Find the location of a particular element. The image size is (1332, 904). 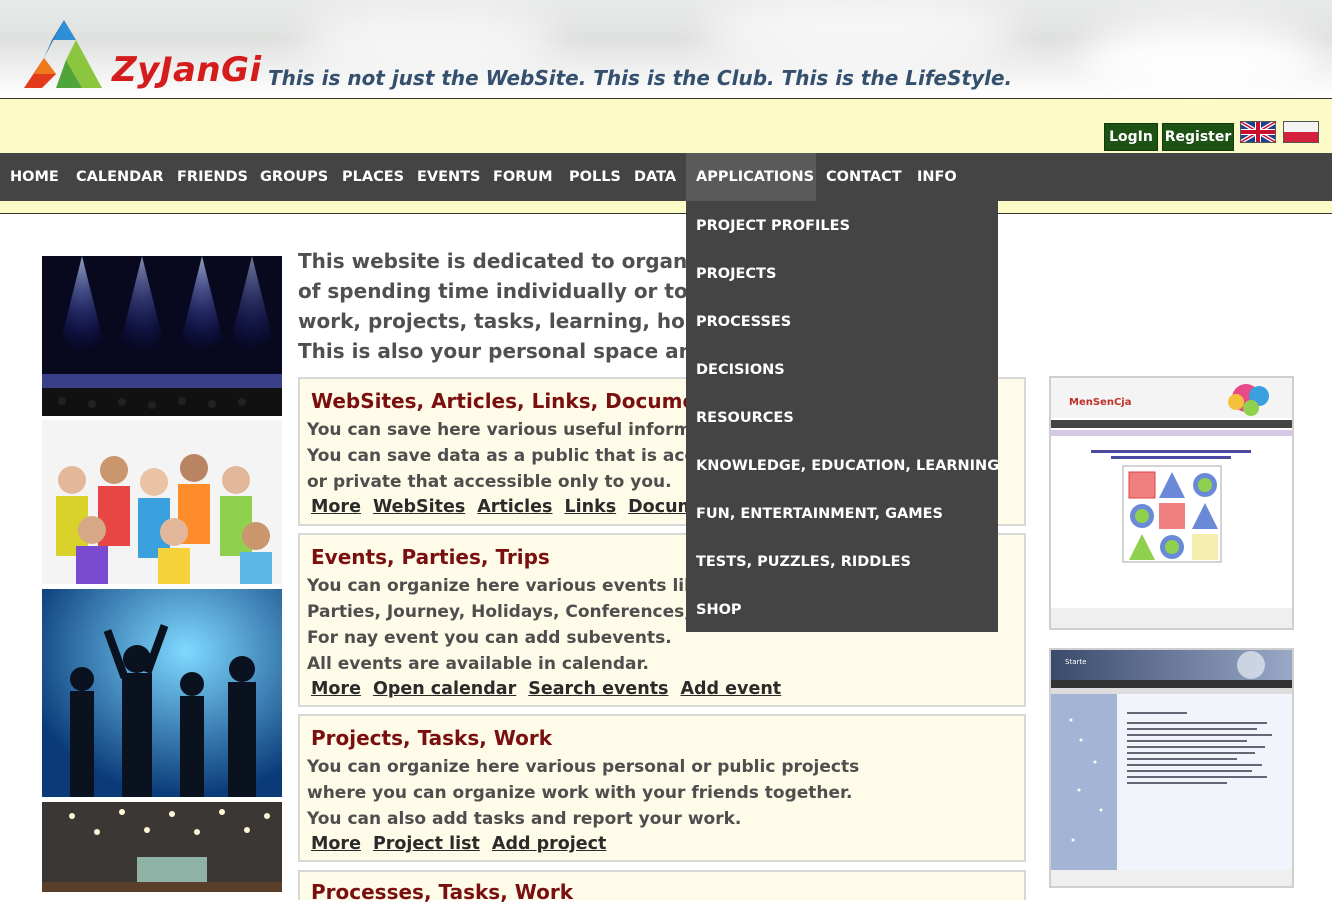

open-calendar-link: Open calendar is located at coordinates (444, 689).